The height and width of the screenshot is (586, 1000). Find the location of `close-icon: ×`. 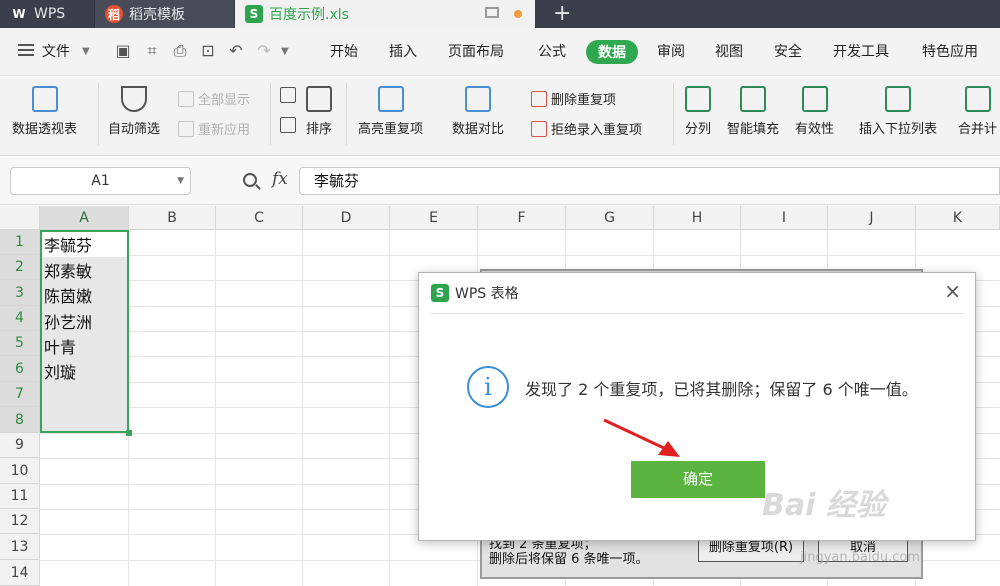

close-icon: × is located at coordinates (952, 291).